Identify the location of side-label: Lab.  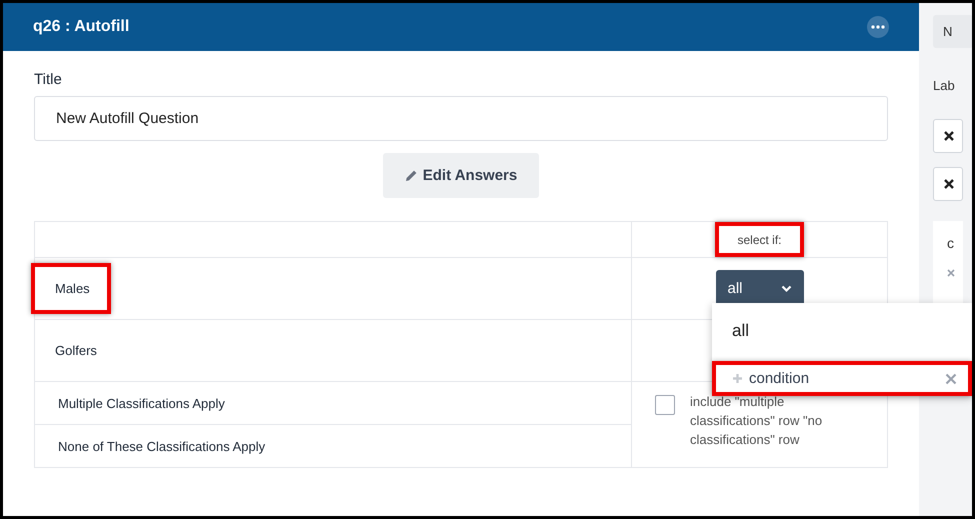
(944, 85).